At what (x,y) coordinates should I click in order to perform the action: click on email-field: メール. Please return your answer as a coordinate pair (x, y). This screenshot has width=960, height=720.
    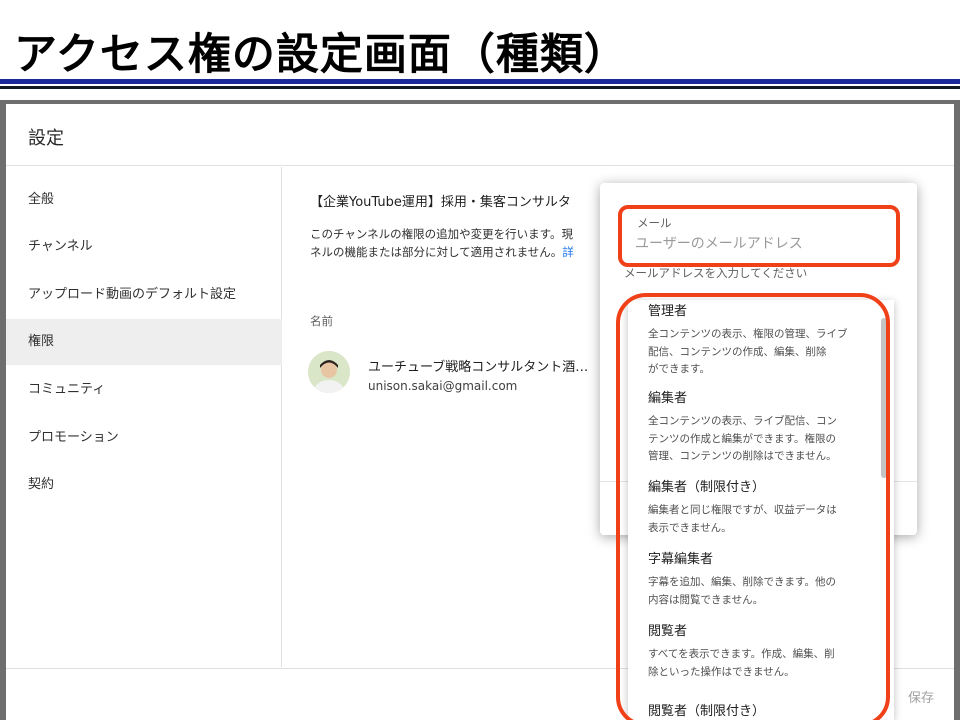
    Looking at the image, I should click on (758, 237).